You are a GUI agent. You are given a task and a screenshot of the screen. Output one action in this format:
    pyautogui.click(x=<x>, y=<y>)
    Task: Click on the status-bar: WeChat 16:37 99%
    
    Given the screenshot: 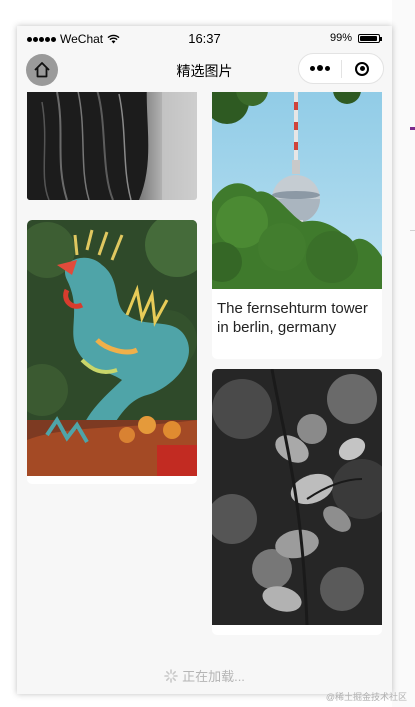 What is the action you would take?
    pyautogui.click(x=204, y=39)
    